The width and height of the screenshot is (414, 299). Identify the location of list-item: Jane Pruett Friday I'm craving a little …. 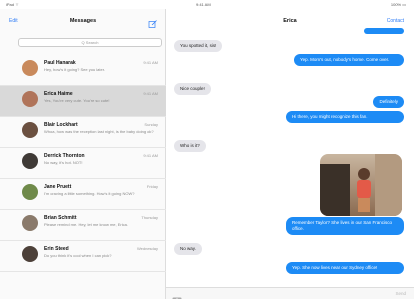
(83, 194).